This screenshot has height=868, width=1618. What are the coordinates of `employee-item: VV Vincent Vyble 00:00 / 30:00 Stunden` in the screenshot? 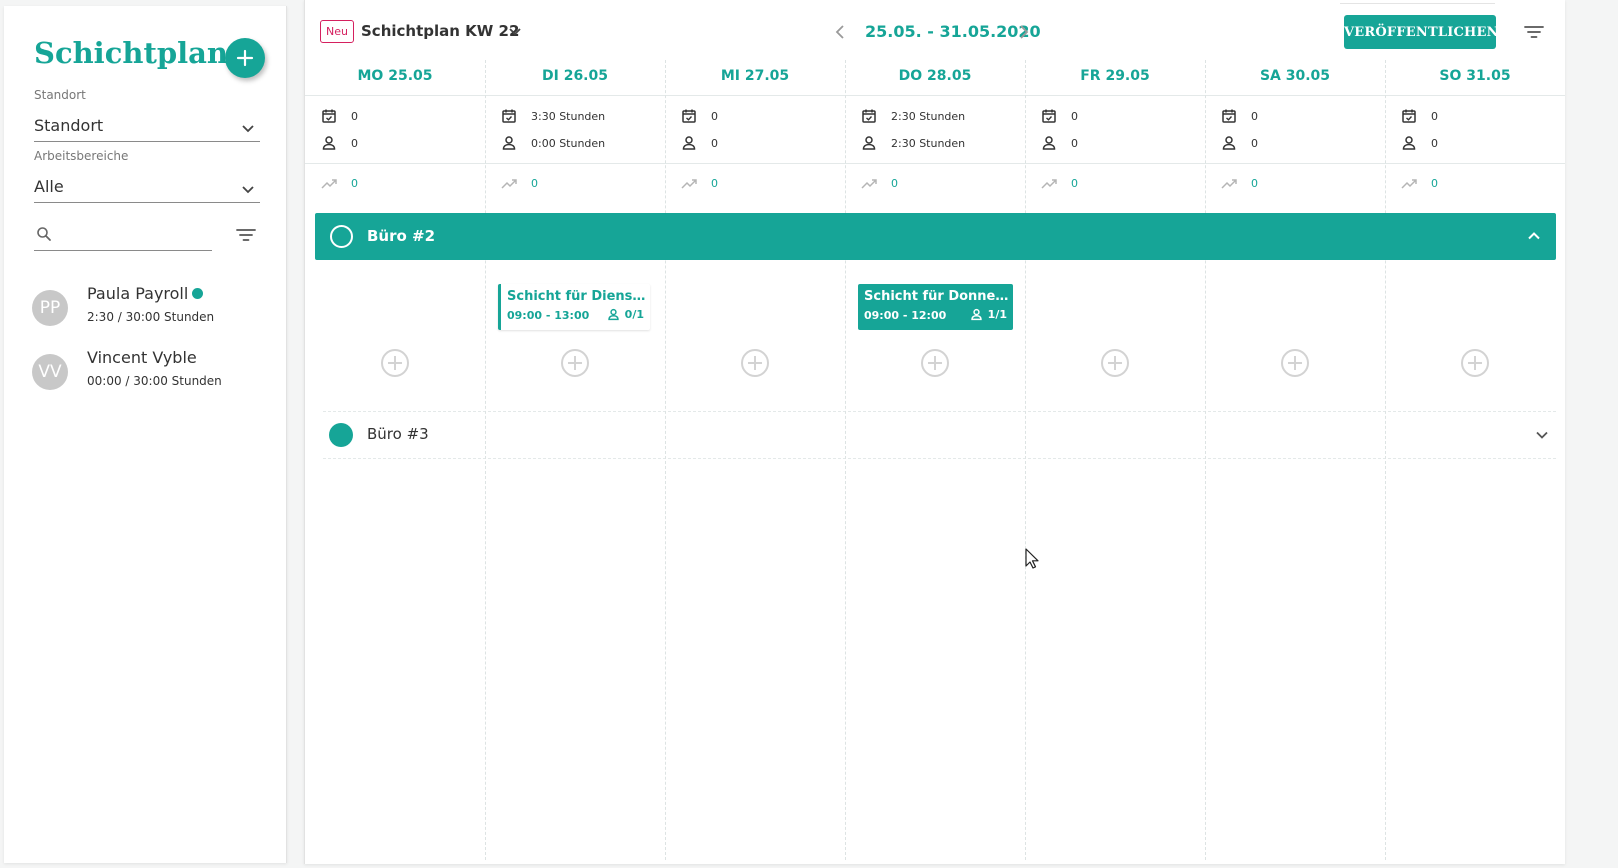 It's located at (152, 373).